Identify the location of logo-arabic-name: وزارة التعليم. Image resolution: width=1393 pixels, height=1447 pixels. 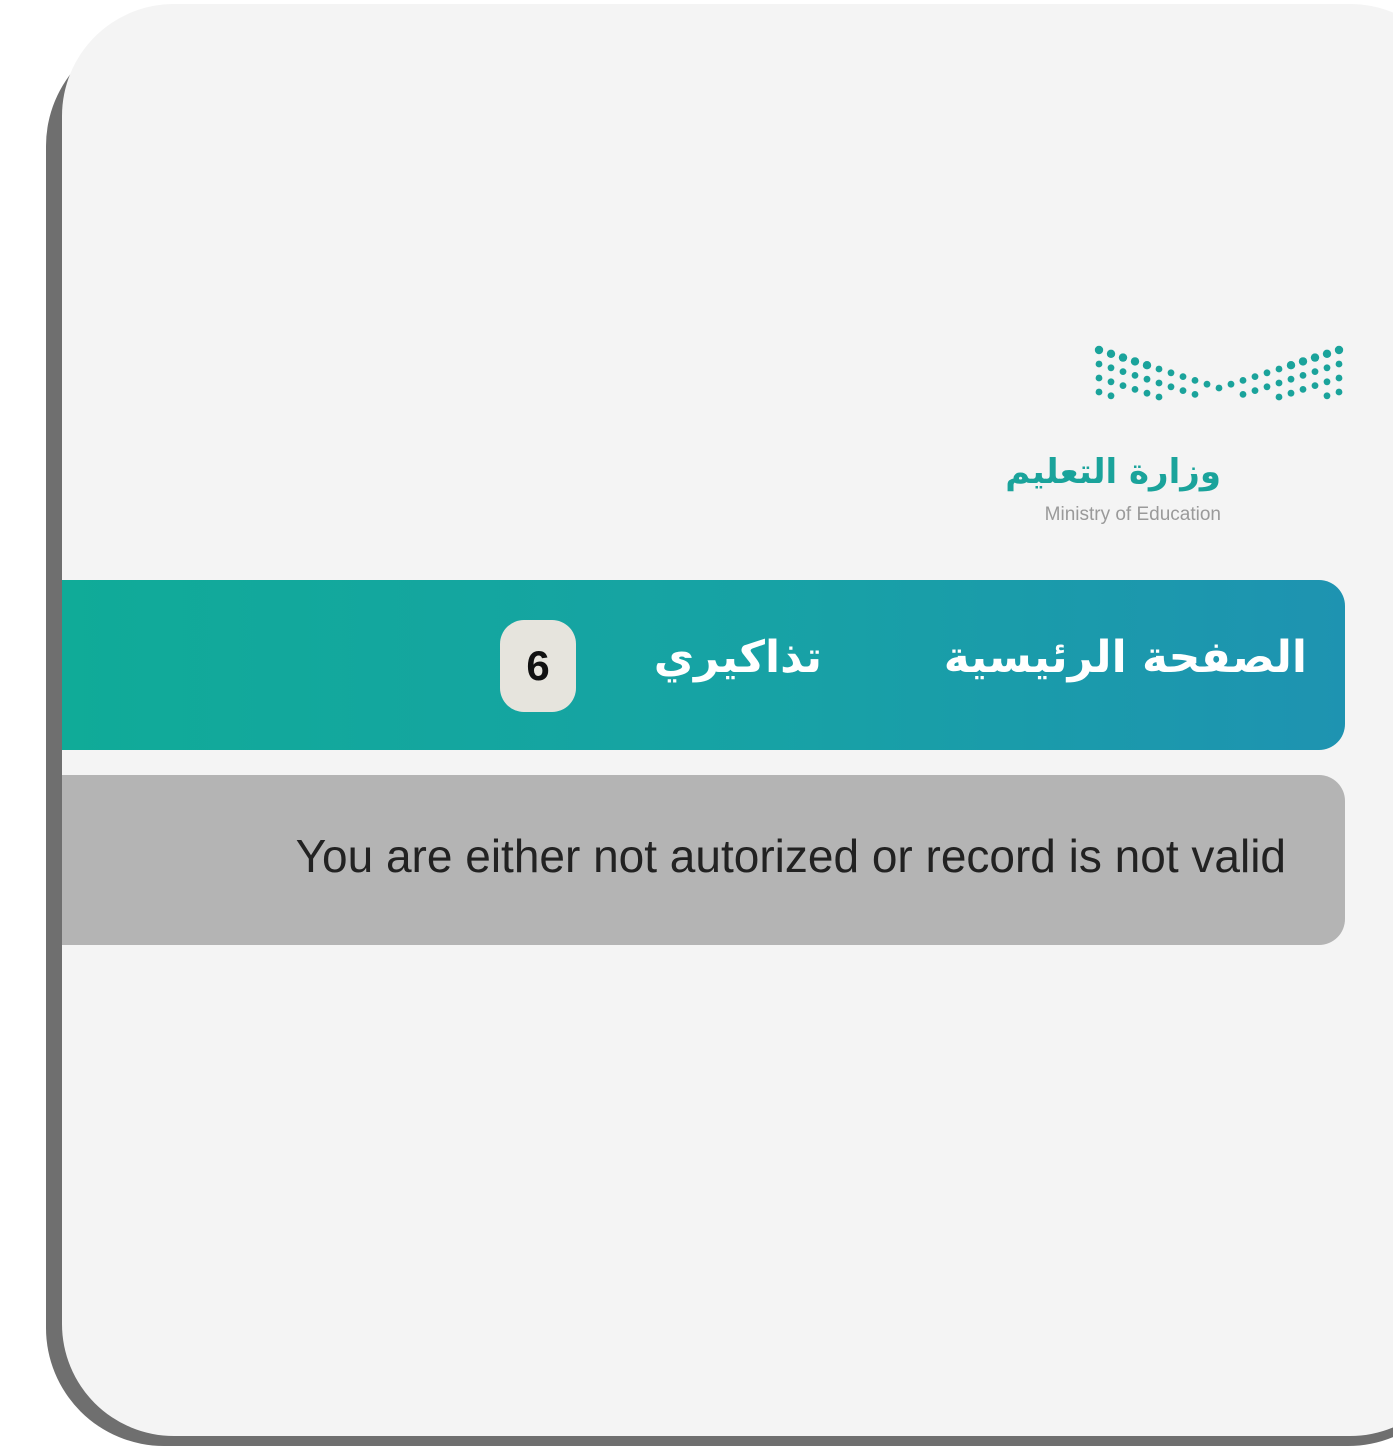
(1113, 472).